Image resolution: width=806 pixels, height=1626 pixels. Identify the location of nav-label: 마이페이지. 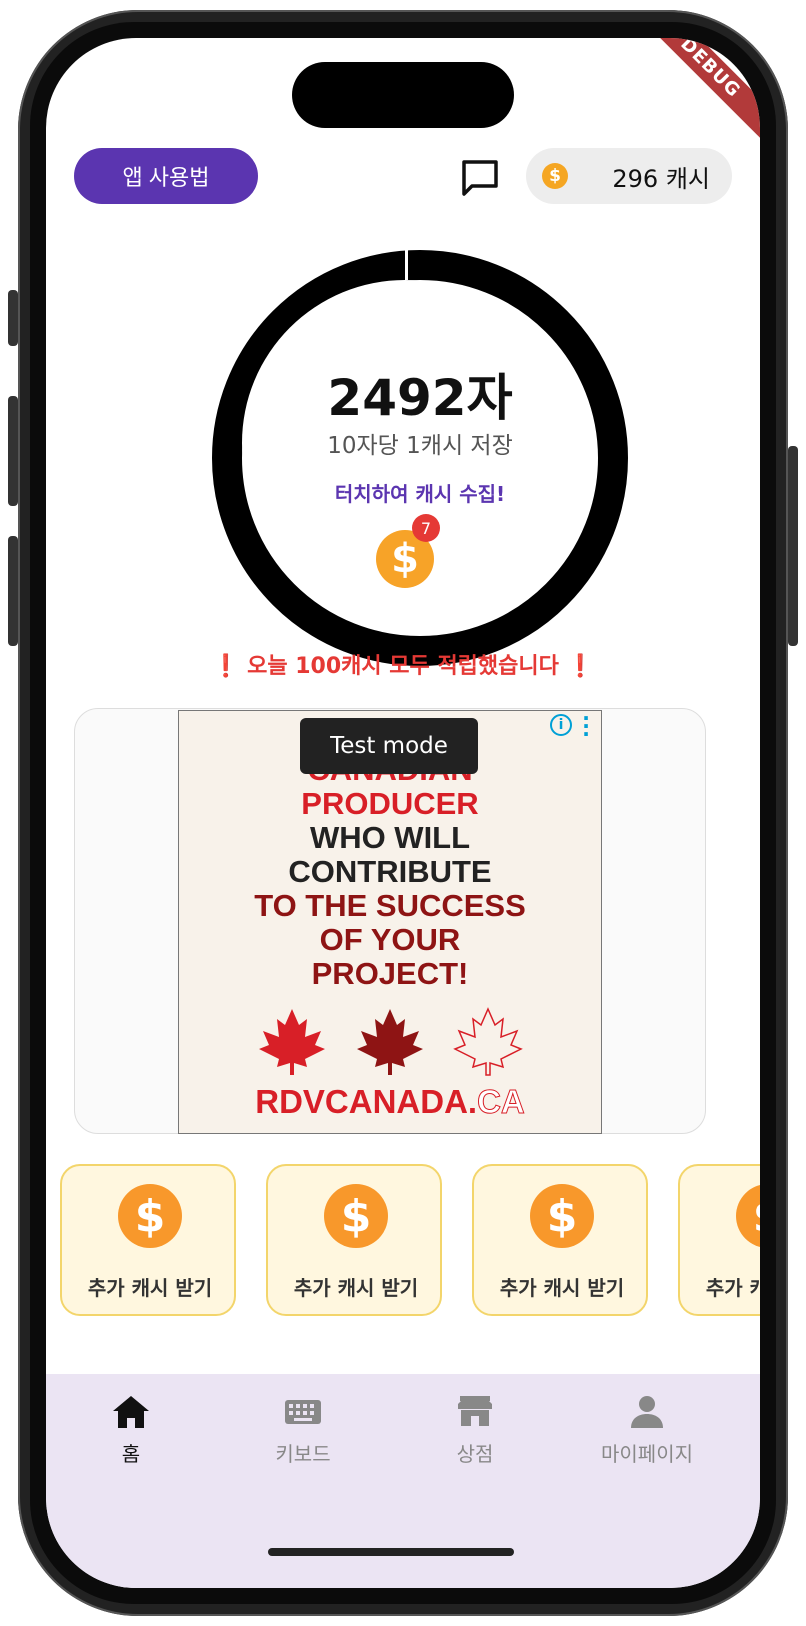
(647, 1454).